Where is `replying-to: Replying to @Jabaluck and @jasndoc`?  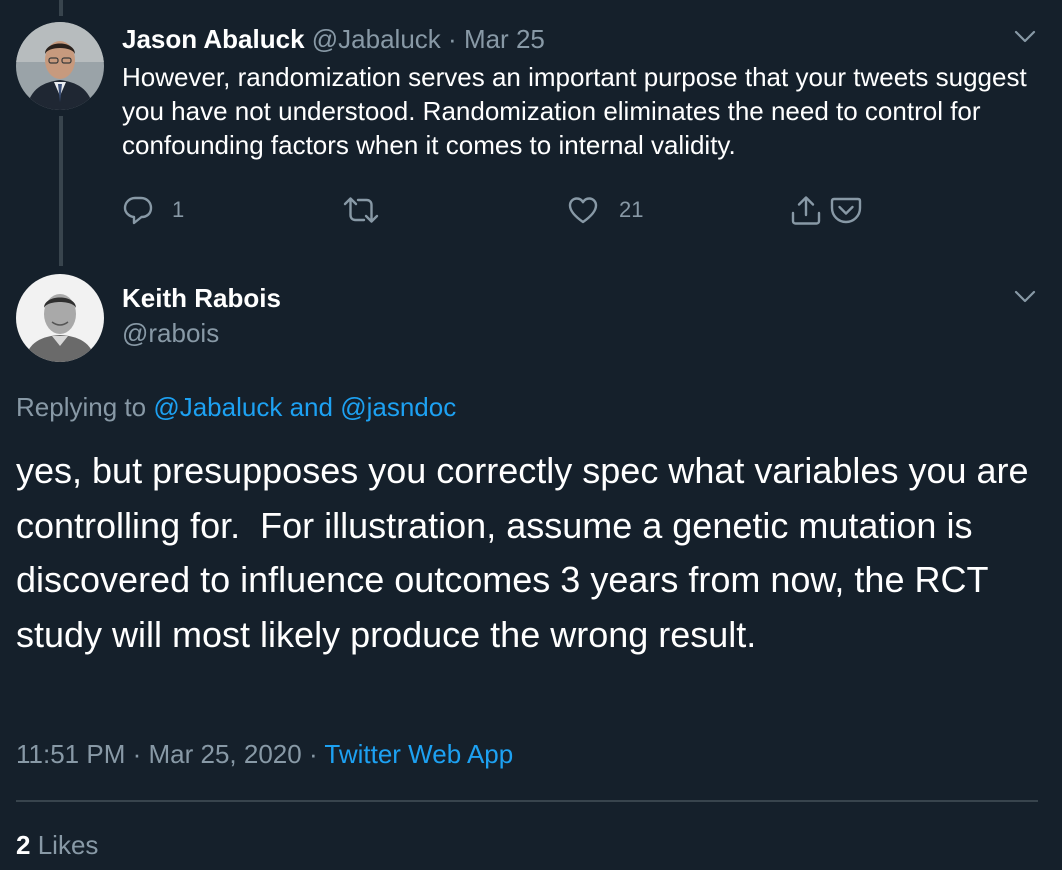
replying-to: Replying to @Jabaluck and @jasndoc is located at coordinates (236, 407).